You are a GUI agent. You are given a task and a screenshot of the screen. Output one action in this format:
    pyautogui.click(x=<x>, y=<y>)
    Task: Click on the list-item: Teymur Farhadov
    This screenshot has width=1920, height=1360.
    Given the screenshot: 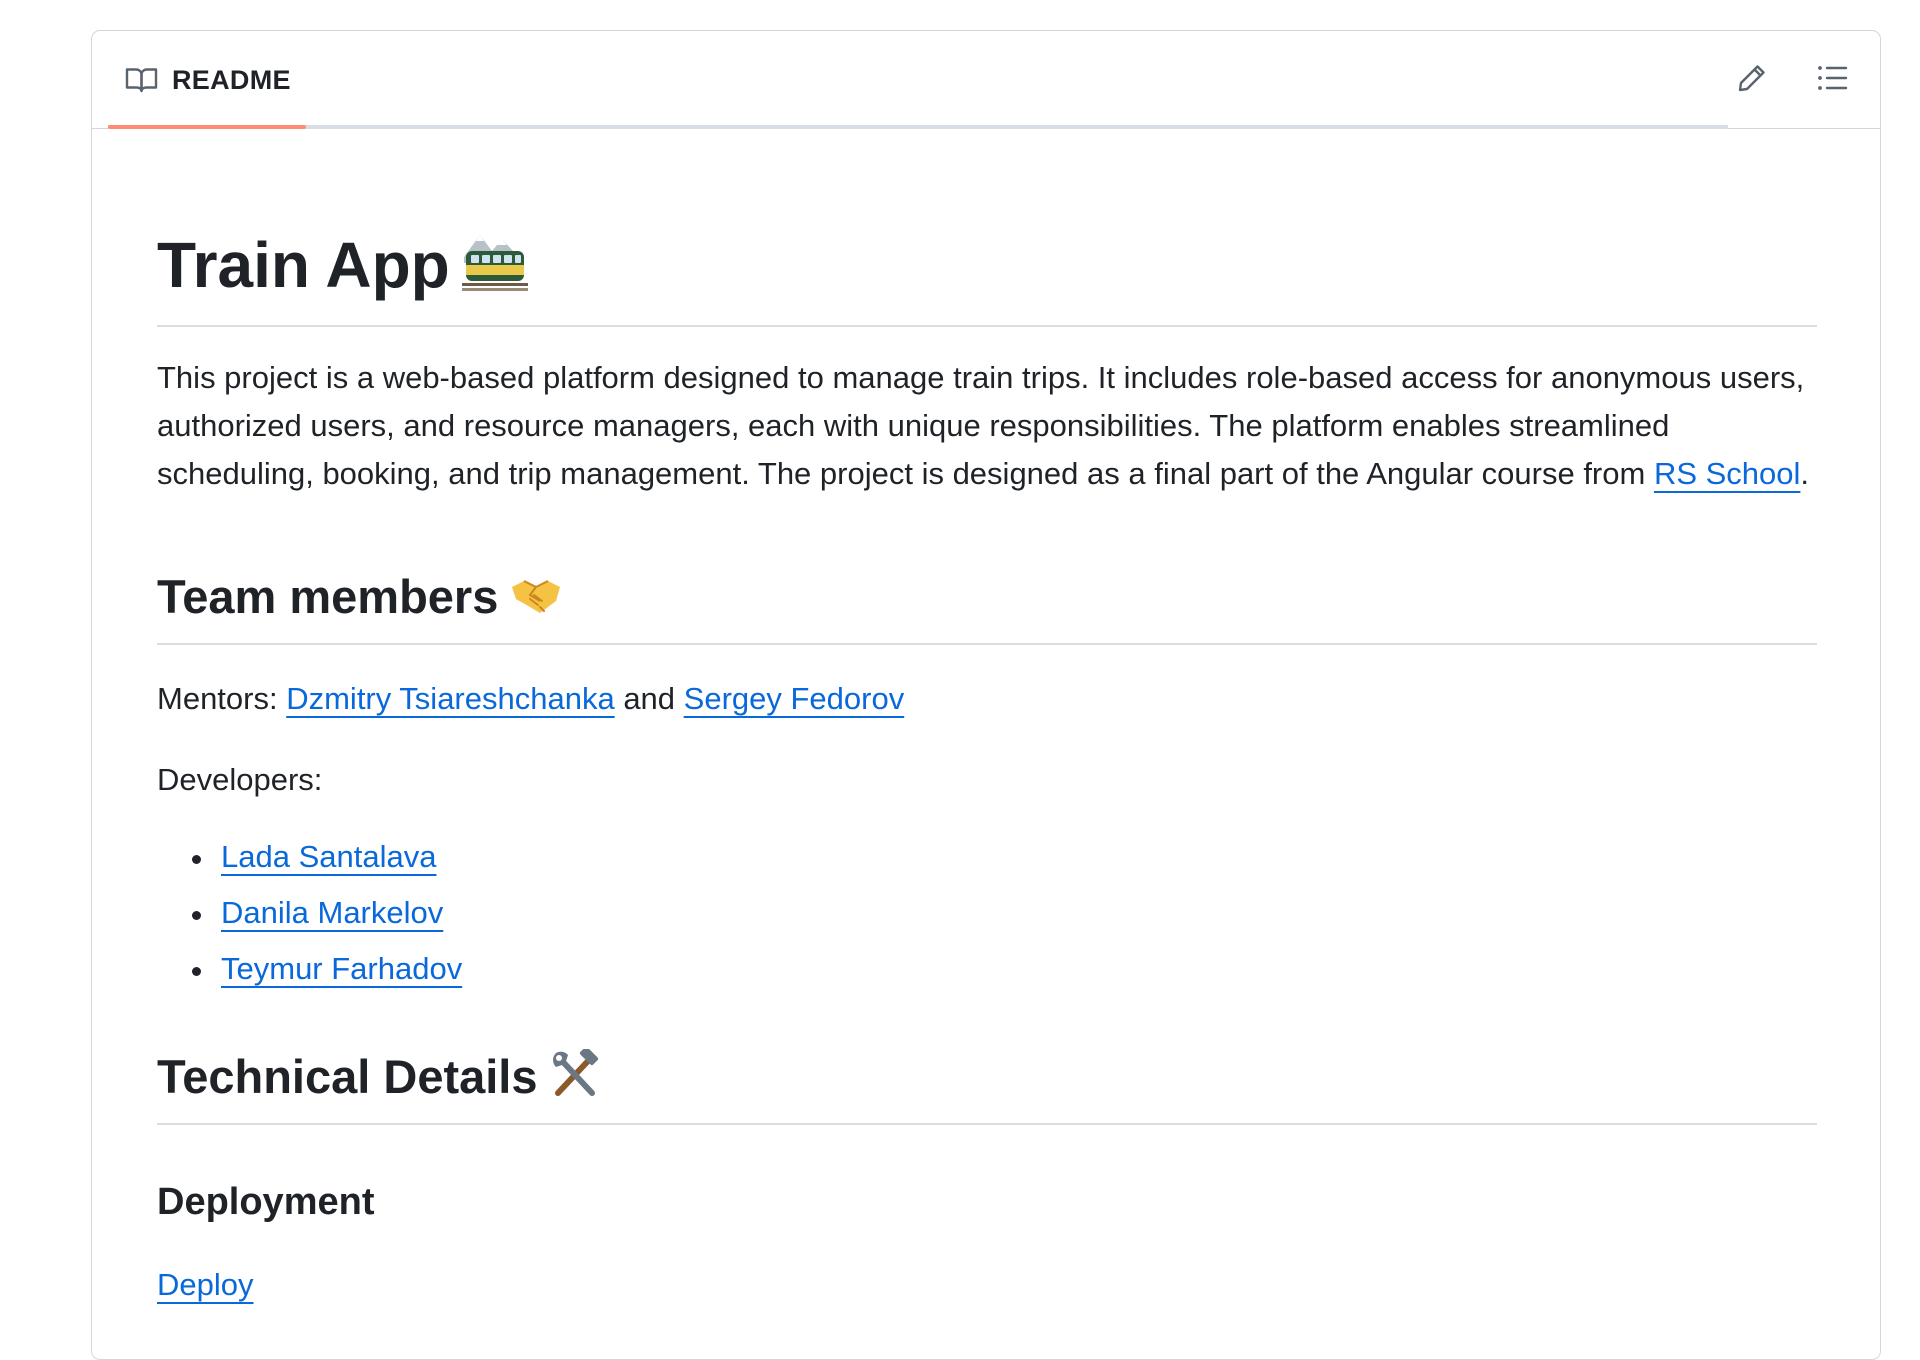 What is the action you would take?
    pyautogui.click(x=326, y=969)
    